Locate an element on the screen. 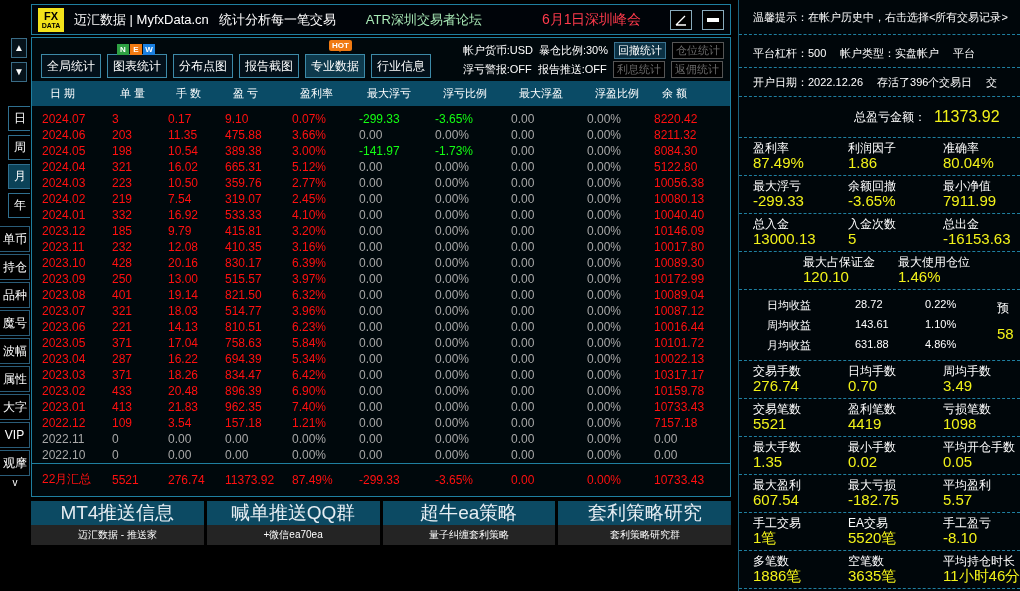 The height and width of the screenshot is (591, 1020). side-tab: VIP is located at coordinates (15, 435).